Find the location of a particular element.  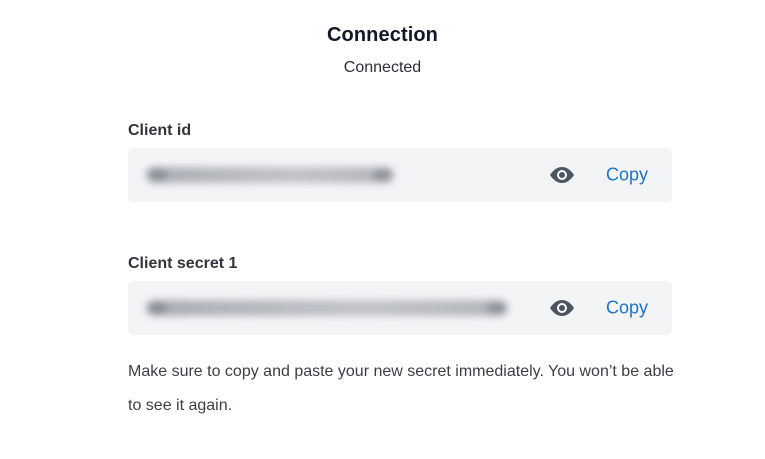

client-secret-label: Client secret 1 is located at coordinates (183, 263).